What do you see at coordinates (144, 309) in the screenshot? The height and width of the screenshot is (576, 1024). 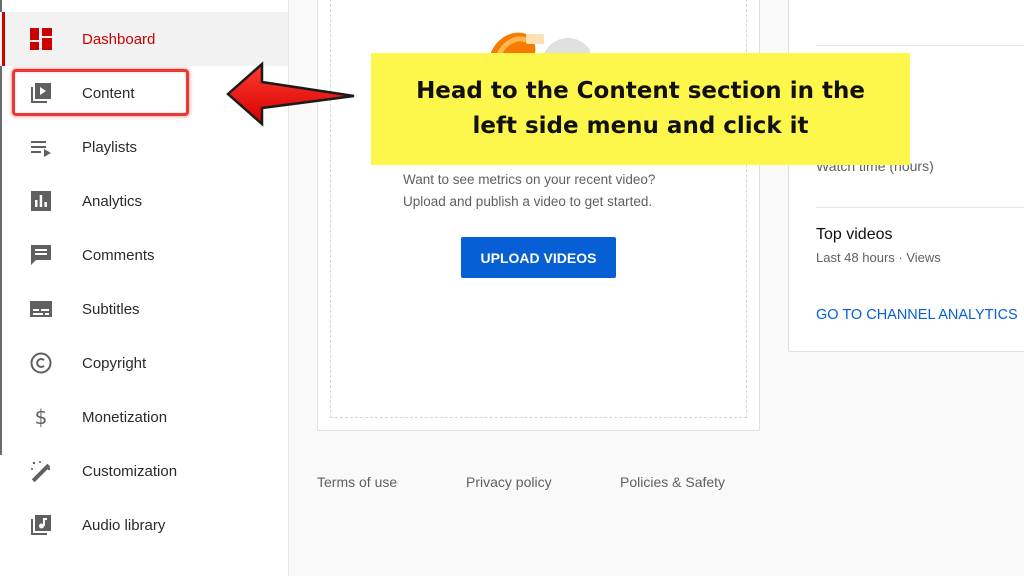 I see `sidebar-item-subtitles: Subtitles` at bounding box center [144, 309].